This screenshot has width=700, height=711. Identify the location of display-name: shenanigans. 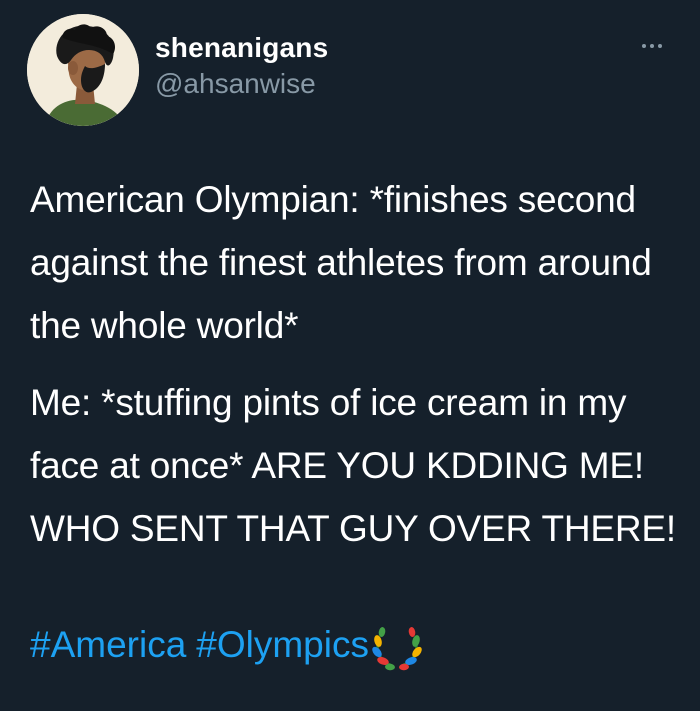
(241, 48).